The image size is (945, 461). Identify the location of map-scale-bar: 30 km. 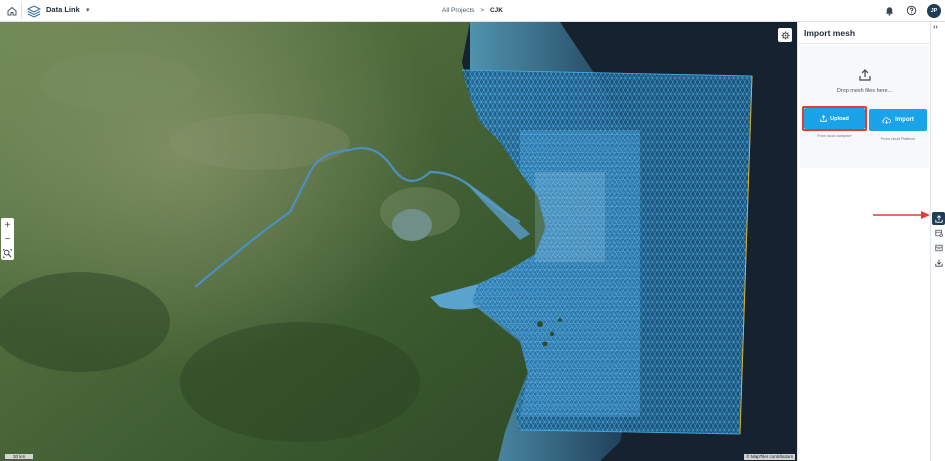
(19, 457).